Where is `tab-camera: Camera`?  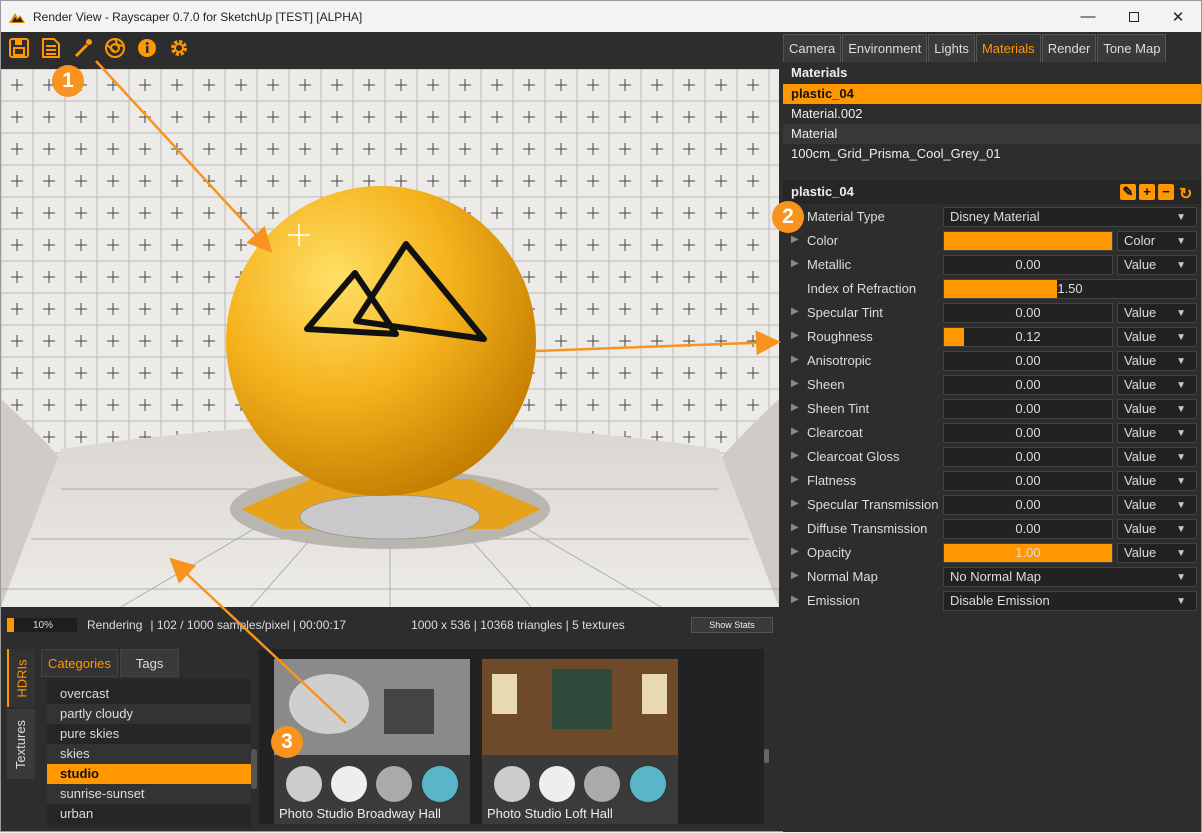 tab-camera: Camera is located at coordinates (812, 48).